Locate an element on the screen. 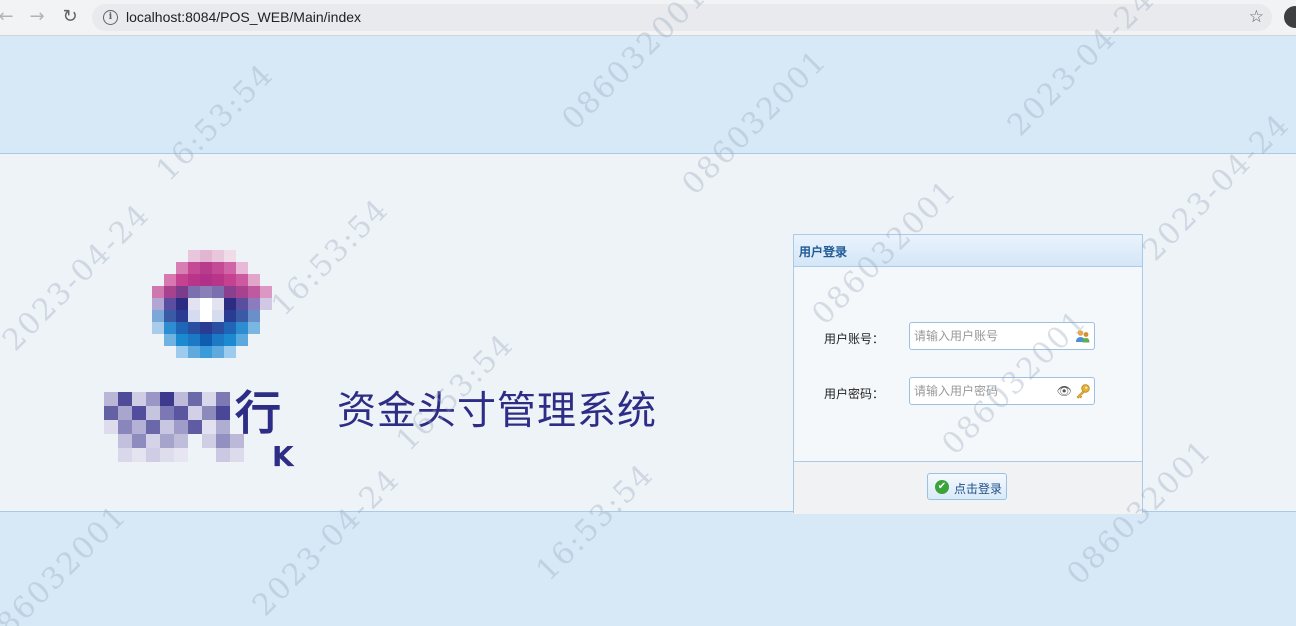 This screenshot has width=1296, height=626. reload-icon: ↻ is located at coordinates (70, 17).